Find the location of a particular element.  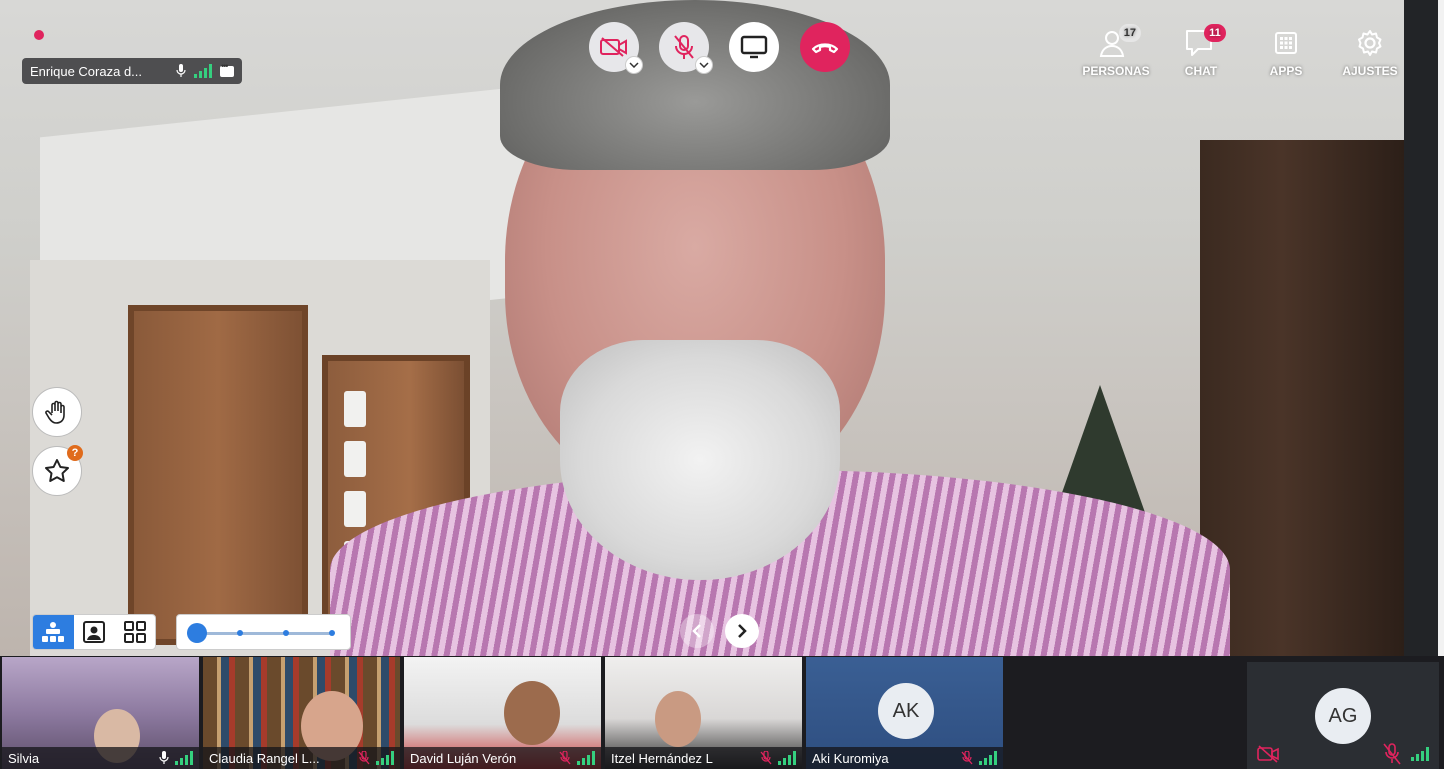

chevron-right-icon is located at coordinates (742, 631).